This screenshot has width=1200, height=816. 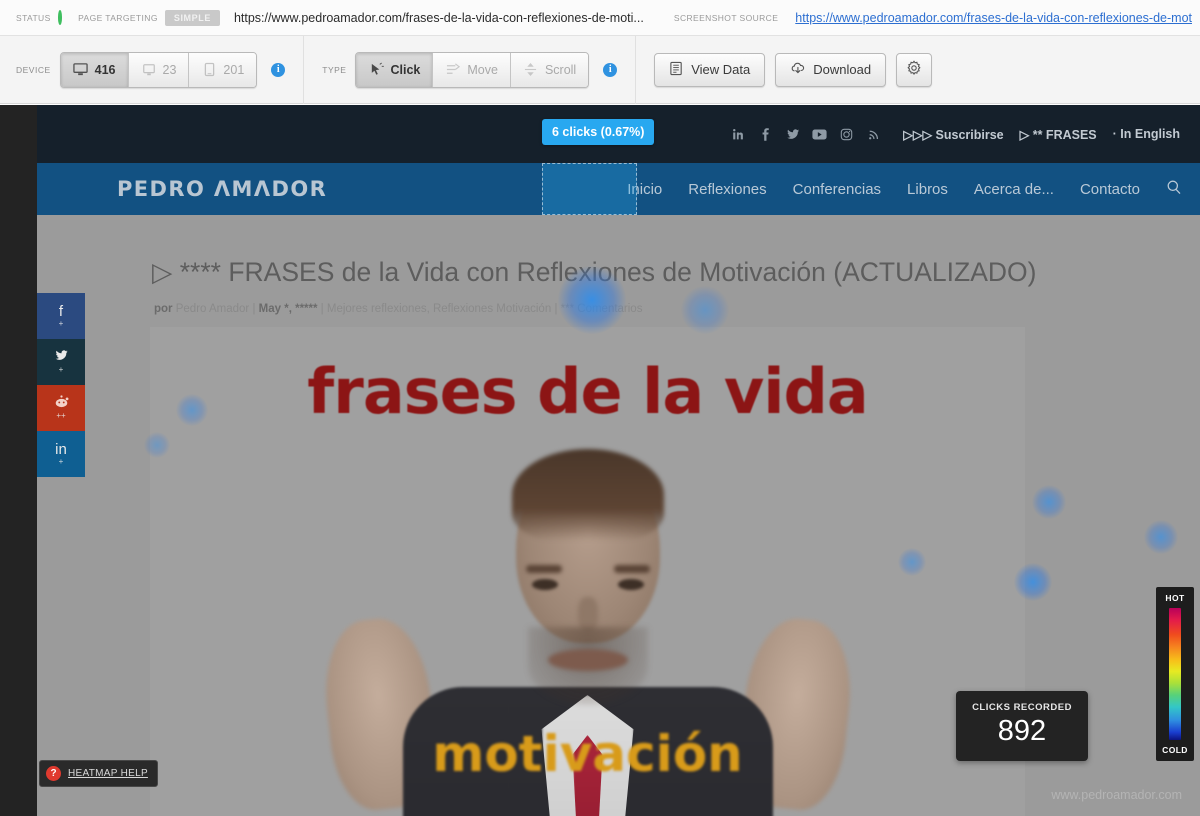 What do you see at coordinates (1116, 795) in the screenshot?
I see `page-watermark: www.pedroamador.com` at bounding box center [1116, 795].